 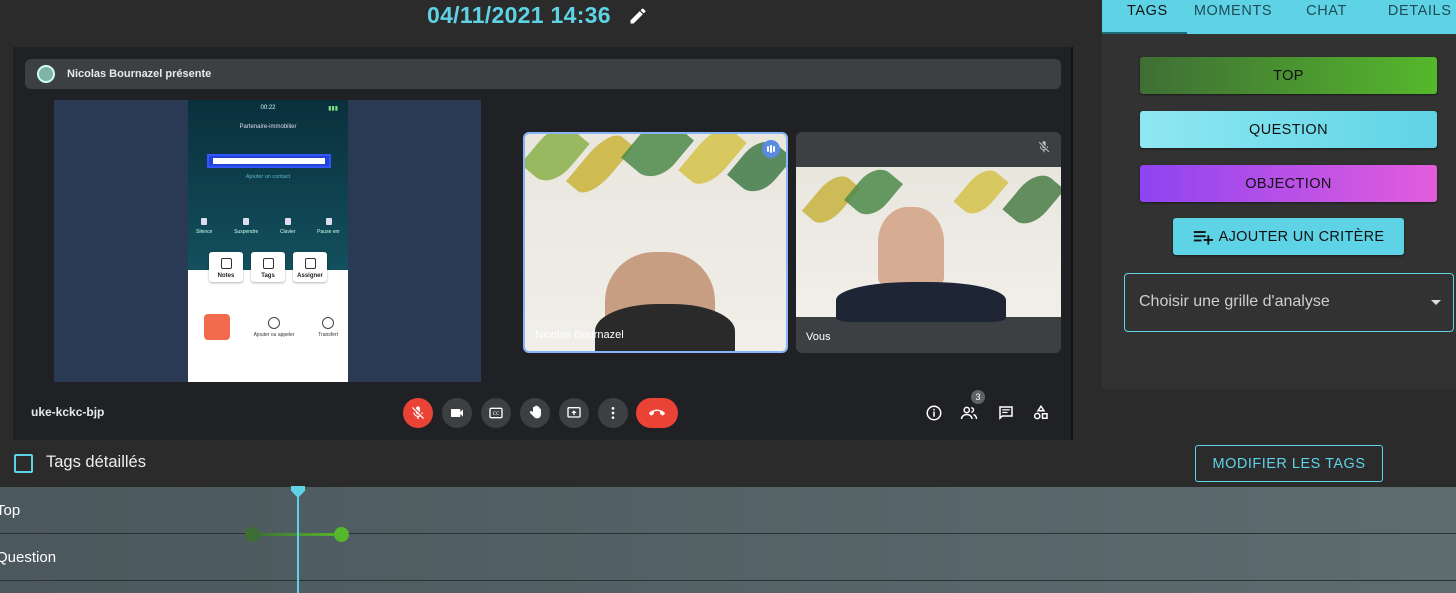 I want to click on camera-toggle-button, so click(x=457, y=413).